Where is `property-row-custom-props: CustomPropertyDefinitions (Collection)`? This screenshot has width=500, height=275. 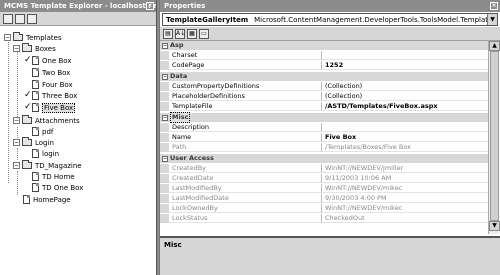 property-row-custom-props: CustomPropertyDefinitions (Collection) is located at coordinates (324, 86).